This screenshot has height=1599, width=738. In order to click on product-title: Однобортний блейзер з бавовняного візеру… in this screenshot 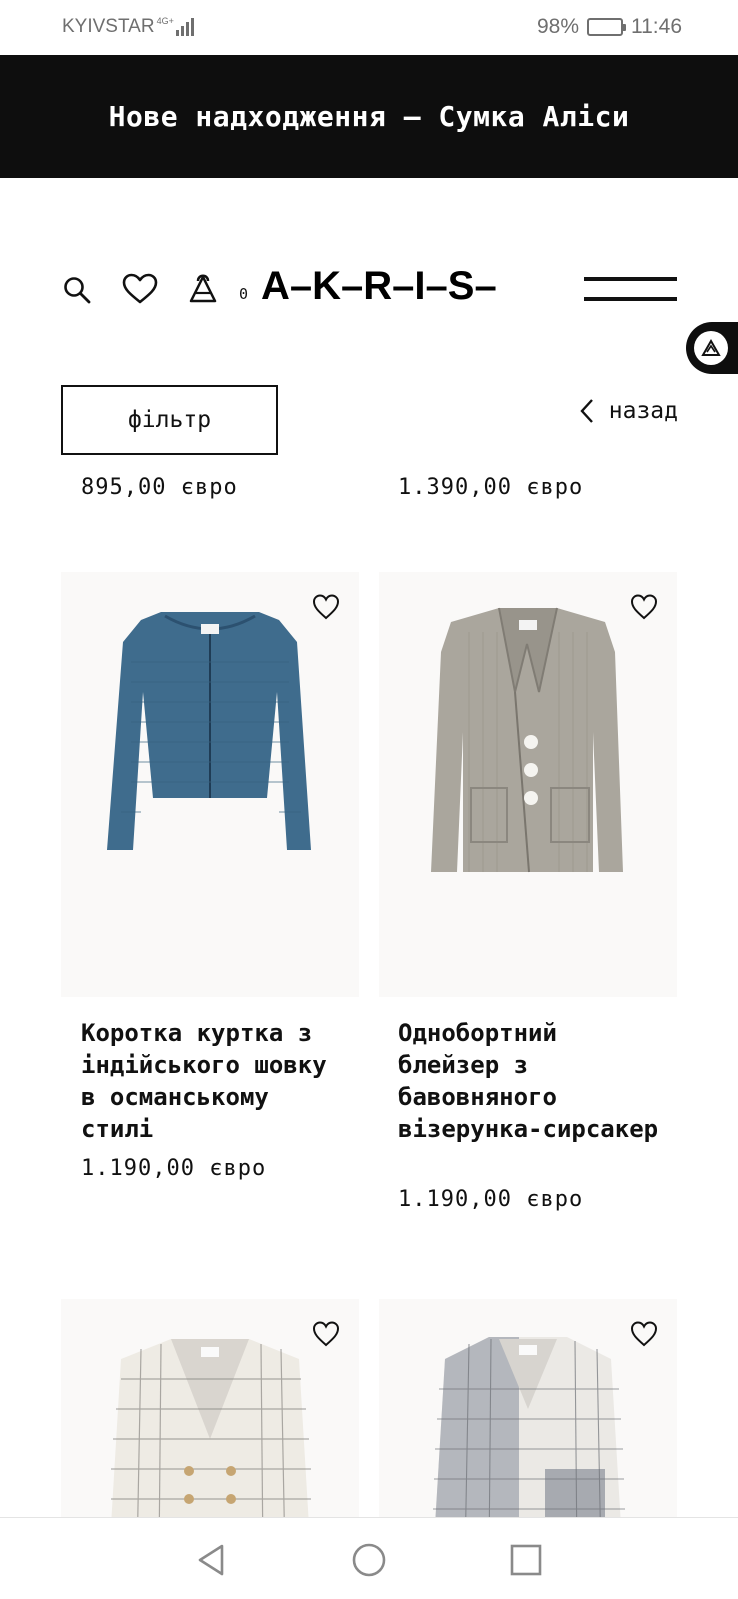, I will do `click(533, 1081)`.